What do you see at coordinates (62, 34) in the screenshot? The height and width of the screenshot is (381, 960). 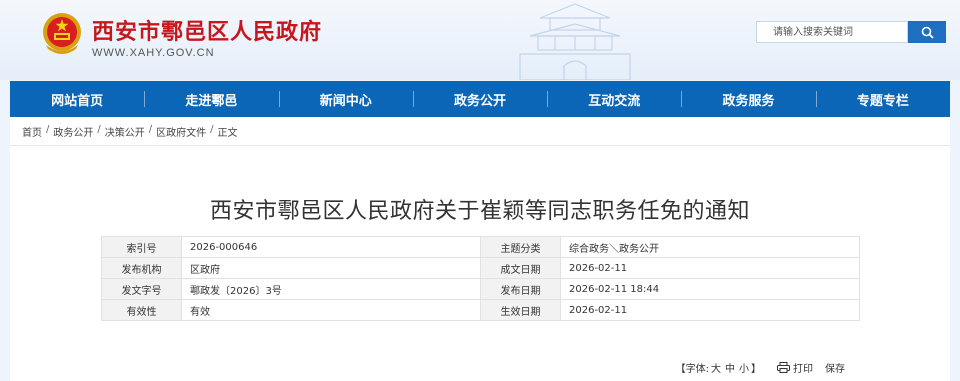 I see `national-emblem-icon` at bounding box center [62, 34].